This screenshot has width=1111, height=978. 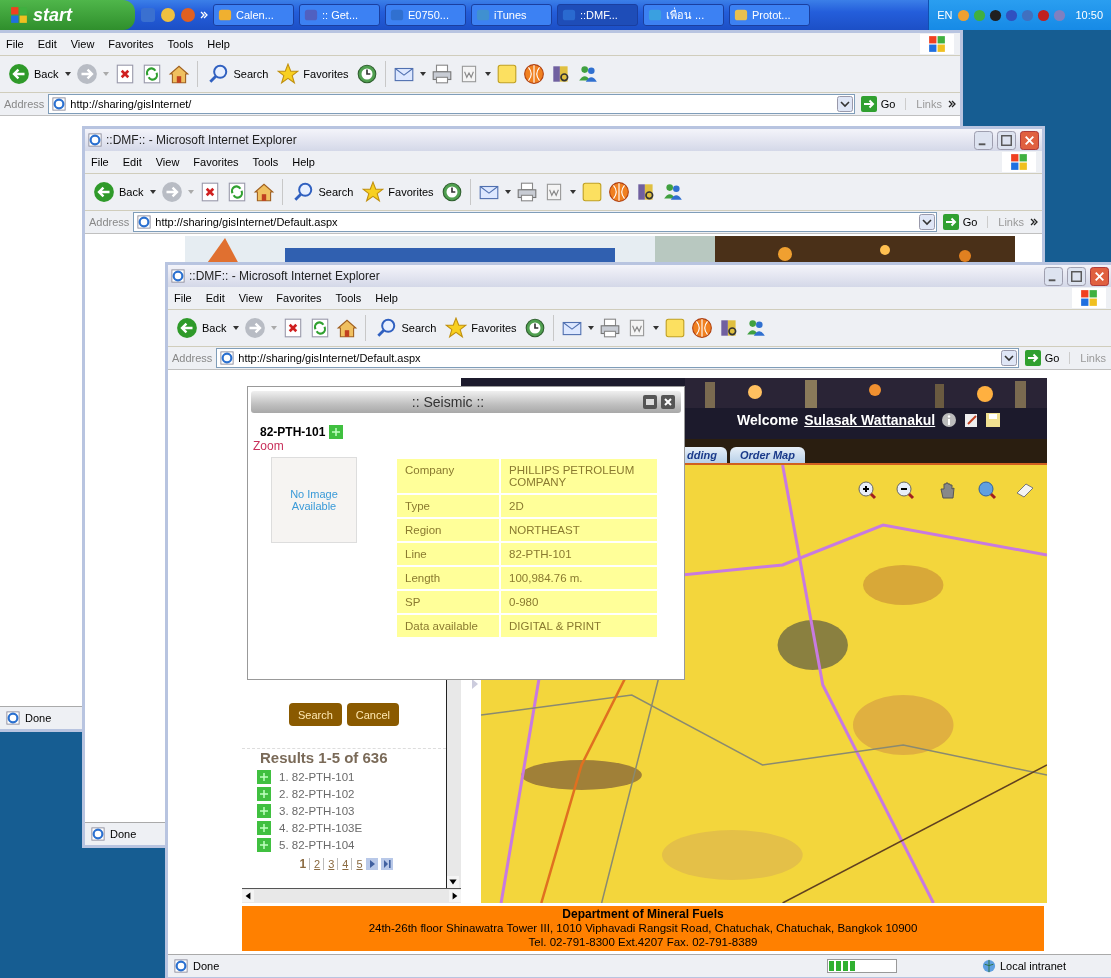 What do you see at coordinates (386, 864) in the screenshot?
I see `last-page-icon` at bounding box center [386, 864].